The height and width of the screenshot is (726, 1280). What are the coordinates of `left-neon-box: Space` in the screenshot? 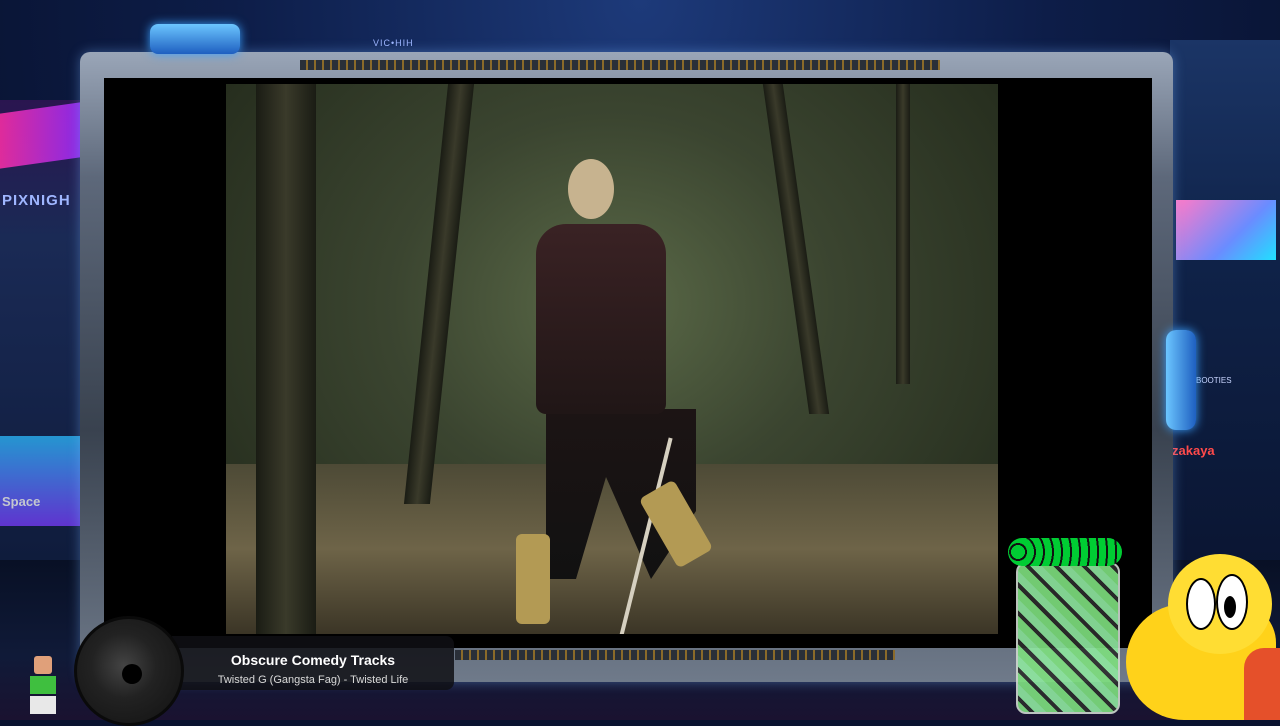 It's located at (40, 481).